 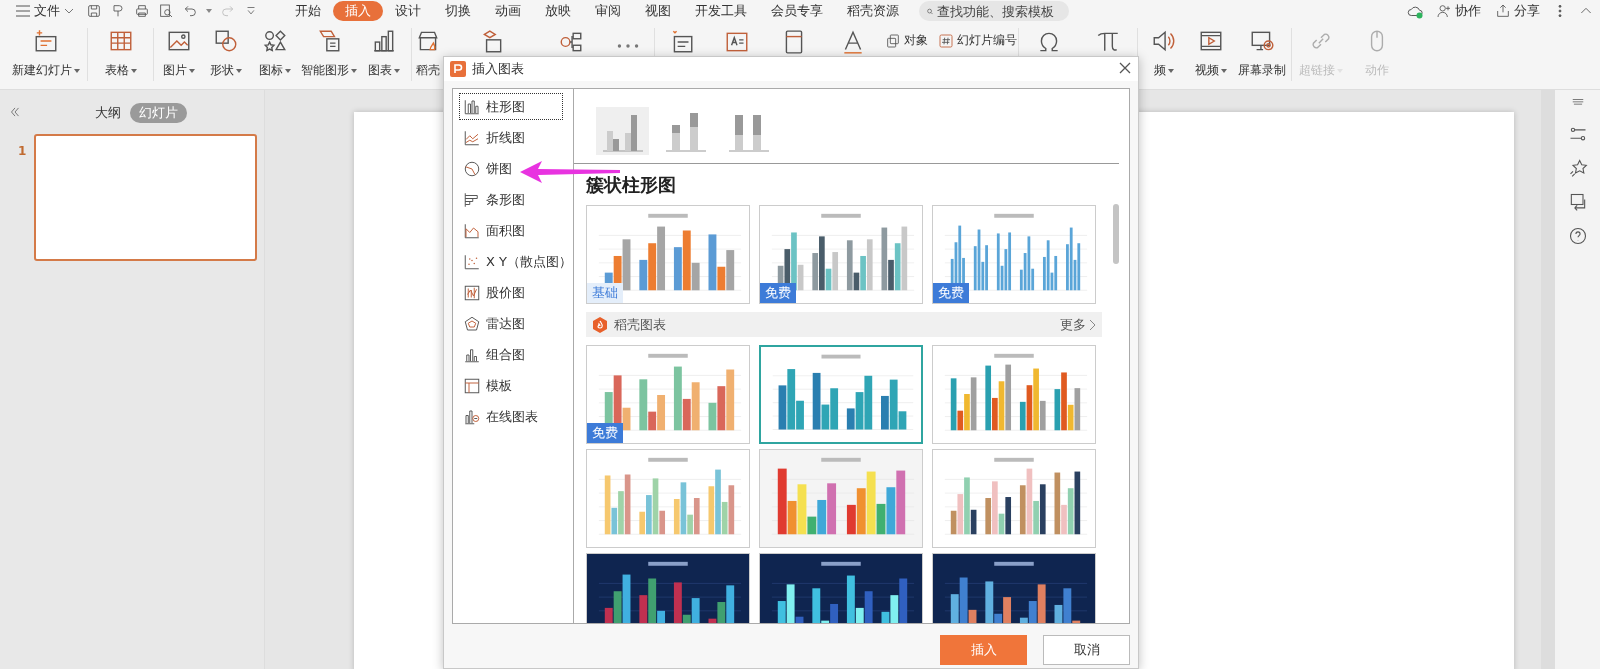 I want to click on ribbon-button: 屏幕录制, so click(x=1261, y=53).